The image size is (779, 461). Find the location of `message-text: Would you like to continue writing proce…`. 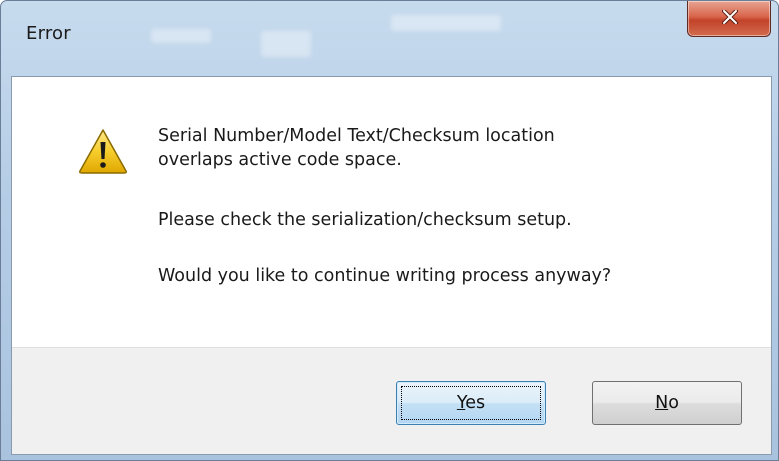

message-text: Would you like to continue writing proce… is located at coordinates (385, 276).